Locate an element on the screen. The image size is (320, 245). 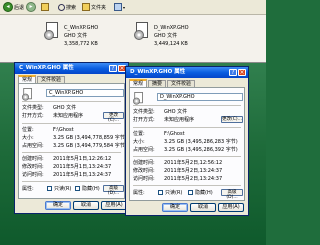
dialog-title: C_WinXP.GHO 属性 is located at coordinates (46, 68).